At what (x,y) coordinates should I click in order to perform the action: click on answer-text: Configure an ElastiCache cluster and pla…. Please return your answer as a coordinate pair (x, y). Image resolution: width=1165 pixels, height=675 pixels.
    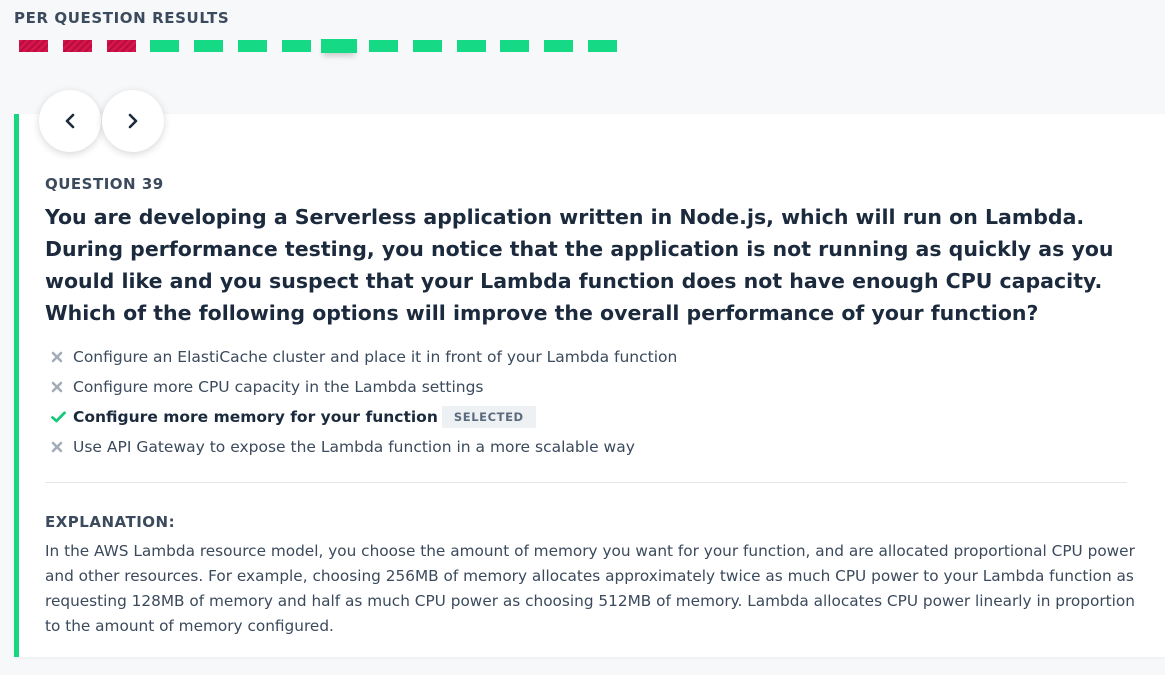
    Looking at the image, I should click on (375, 357).